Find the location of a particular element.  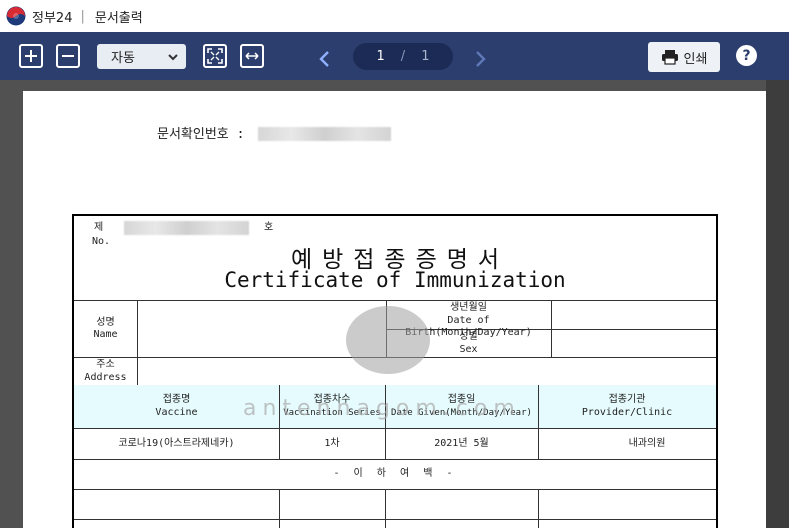

zoom-in-button is located at coordinates (31, 56).